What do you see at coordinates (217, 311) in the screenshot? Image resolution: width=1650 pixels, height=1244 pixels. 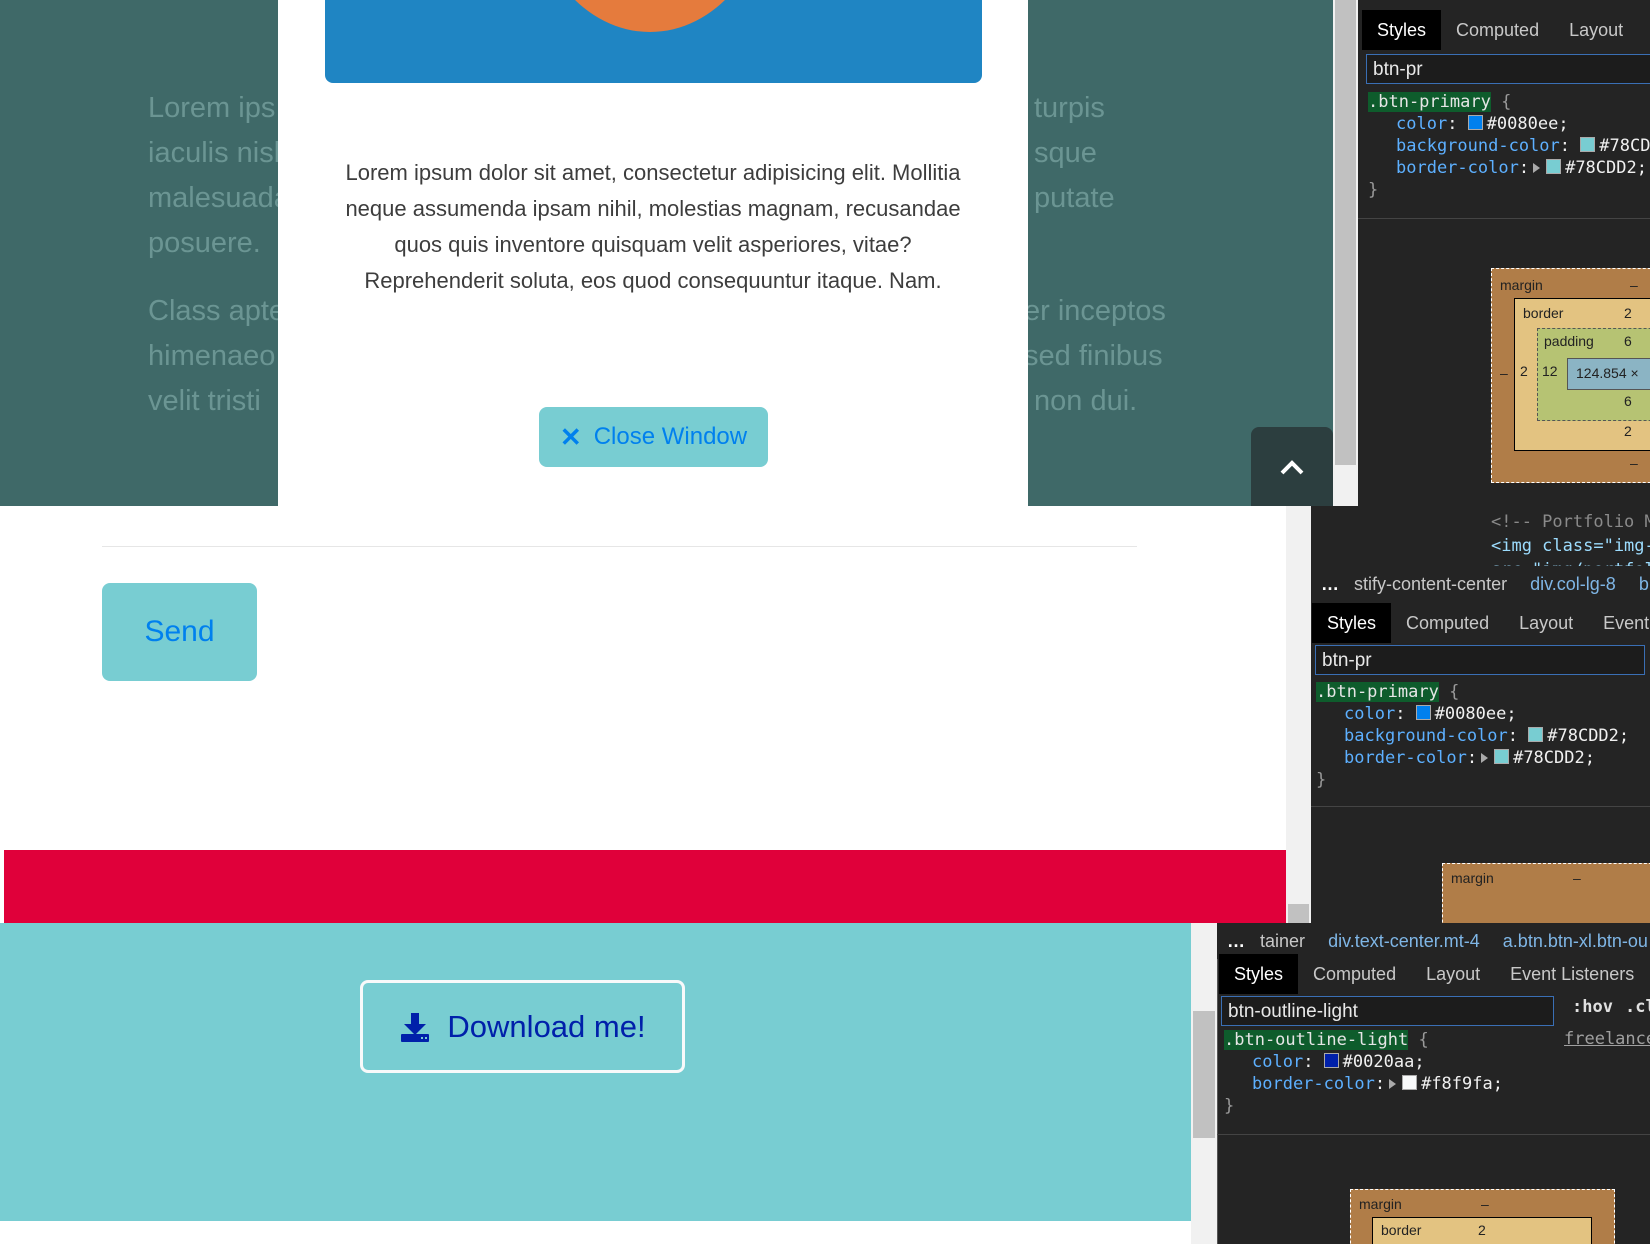 I see `background-text-line: Class apte` at bounding box center [217, 311].